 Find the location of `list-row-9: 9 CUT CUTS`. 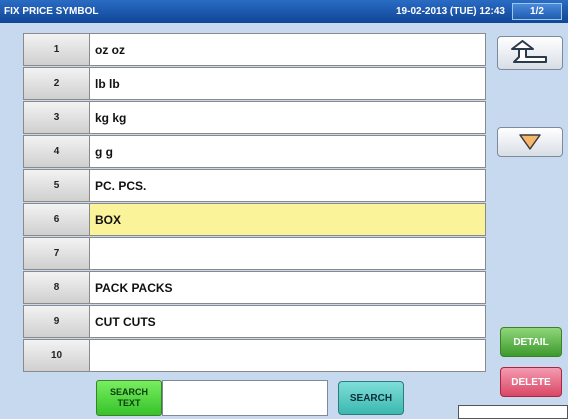

list-row-9: 9 CUT CUTS is located at coordinates (254, 321).